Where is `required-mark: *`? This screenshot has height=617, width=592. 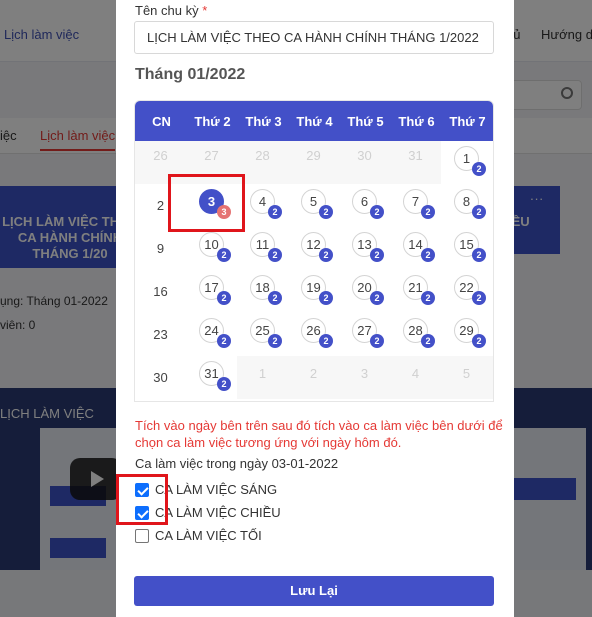
required-mark: * is located at coordinates (205, 10).